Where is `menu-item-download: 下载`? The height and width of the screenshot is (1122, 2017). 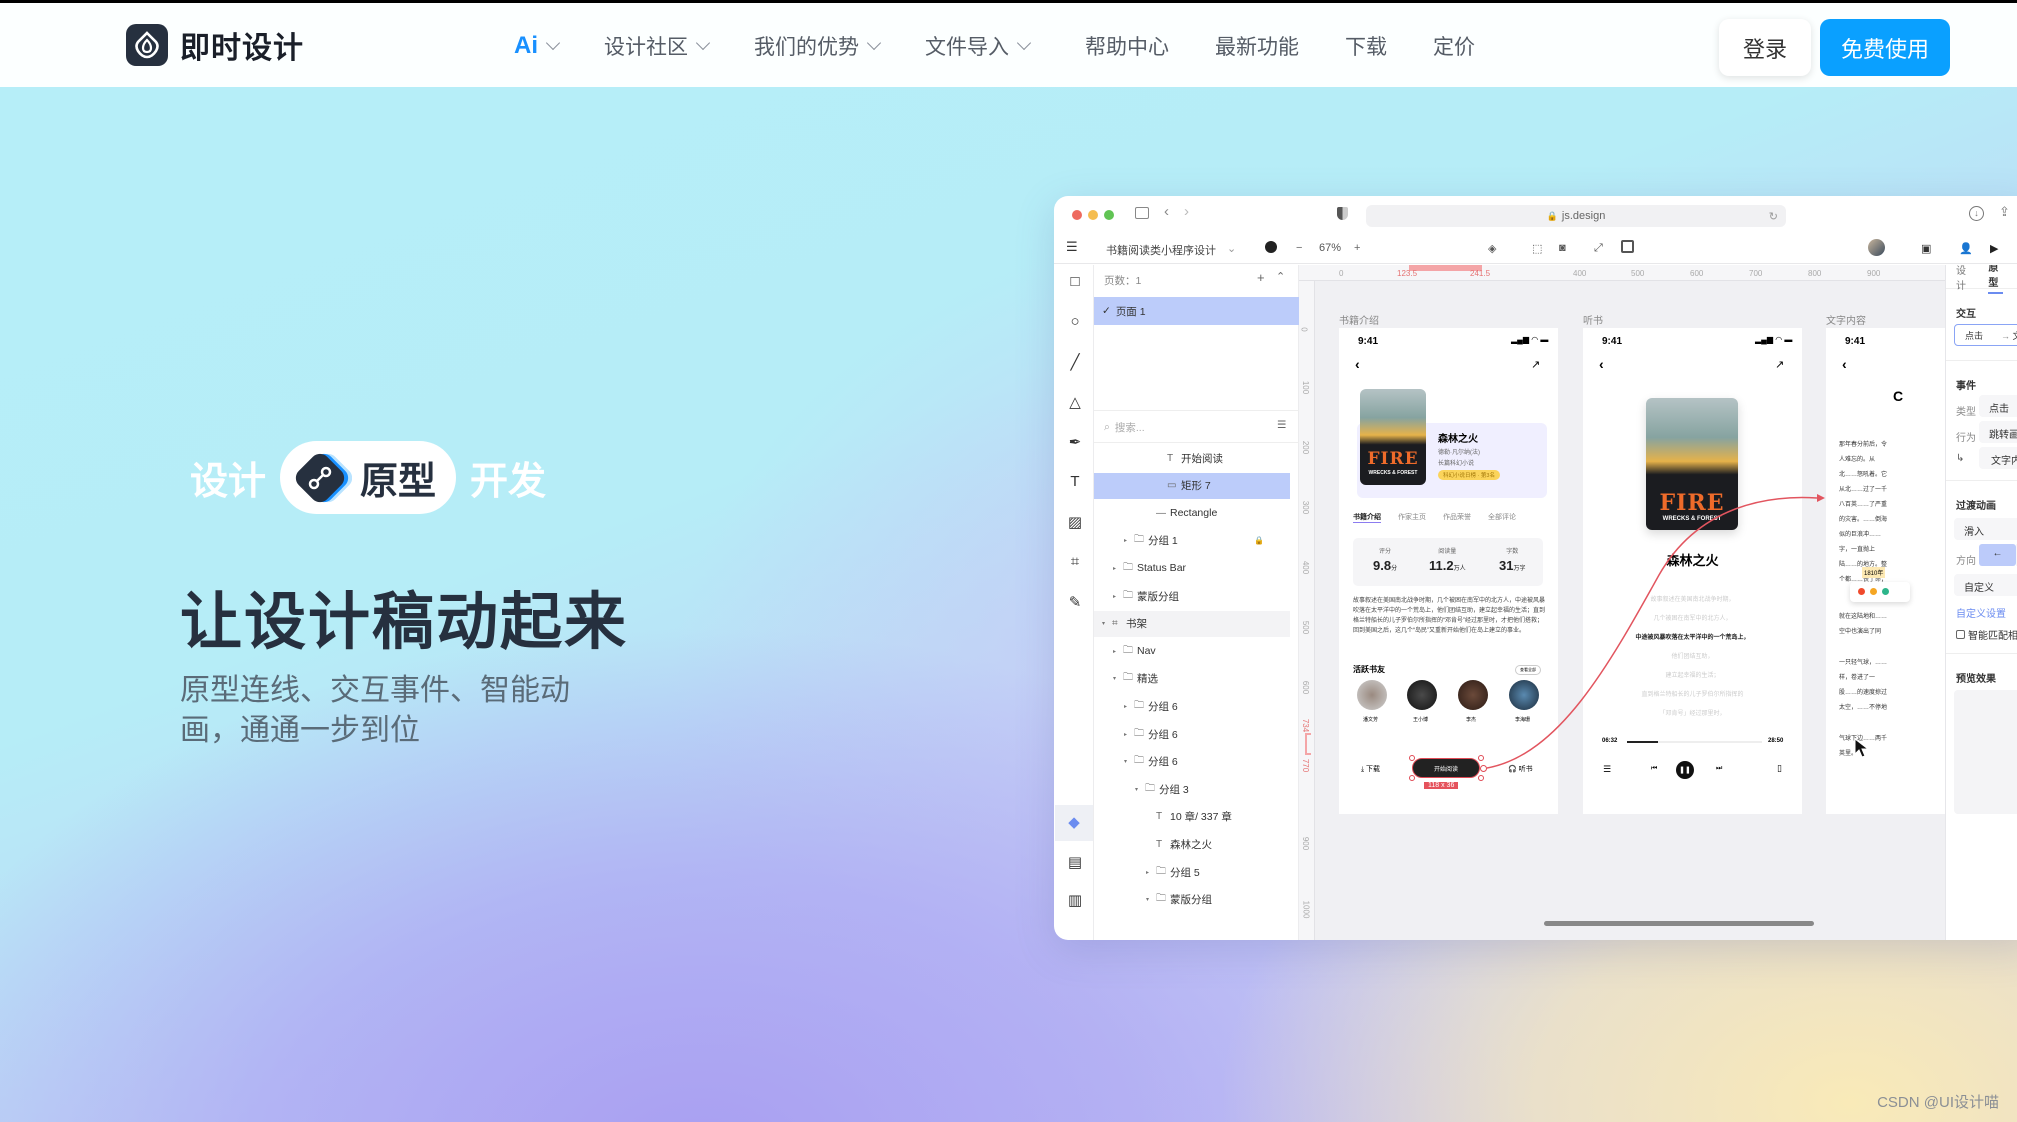
menu-item-download: 下载 is located at coordinates (1366, 46).